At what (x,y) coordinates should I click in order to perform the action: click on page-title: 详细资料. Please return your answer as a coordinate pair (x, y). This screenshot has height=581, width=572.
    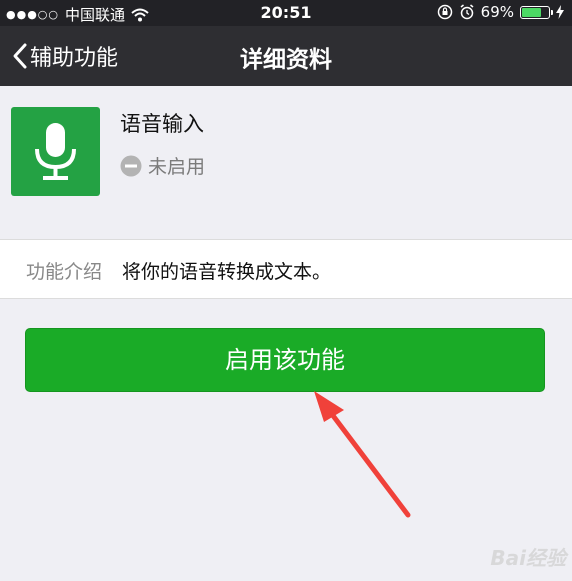
    Looking at the image, I should click on (286, 60).